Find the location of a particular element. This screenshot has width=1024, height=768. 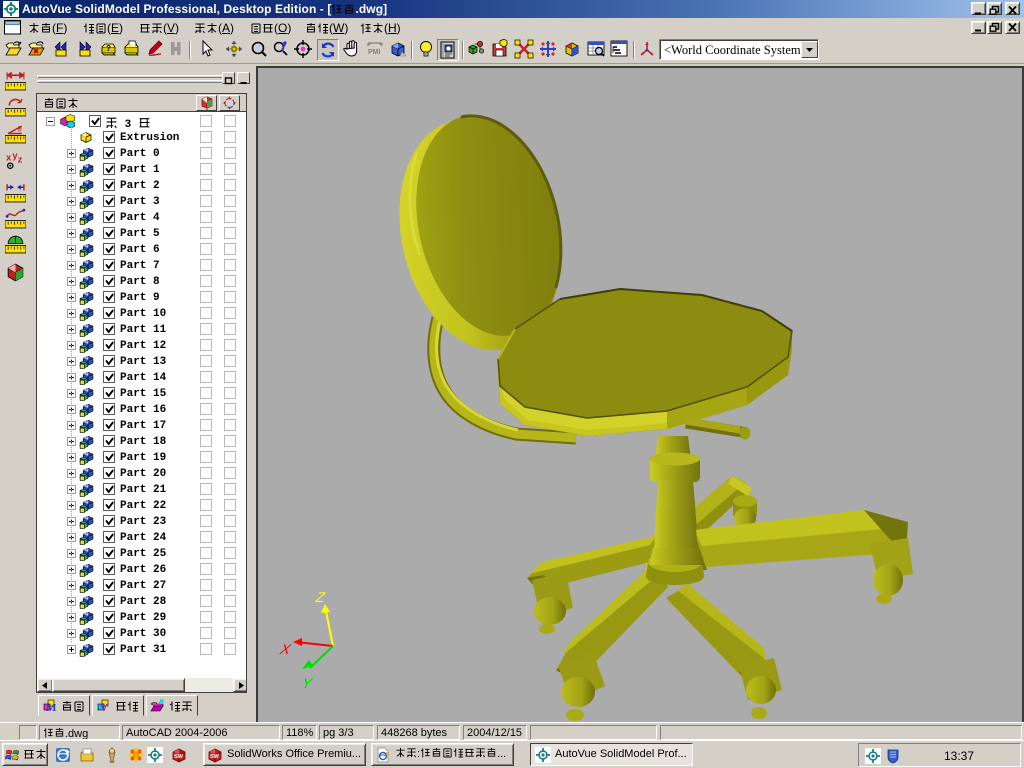

svg-text: V is located at coordinates (104, 707).